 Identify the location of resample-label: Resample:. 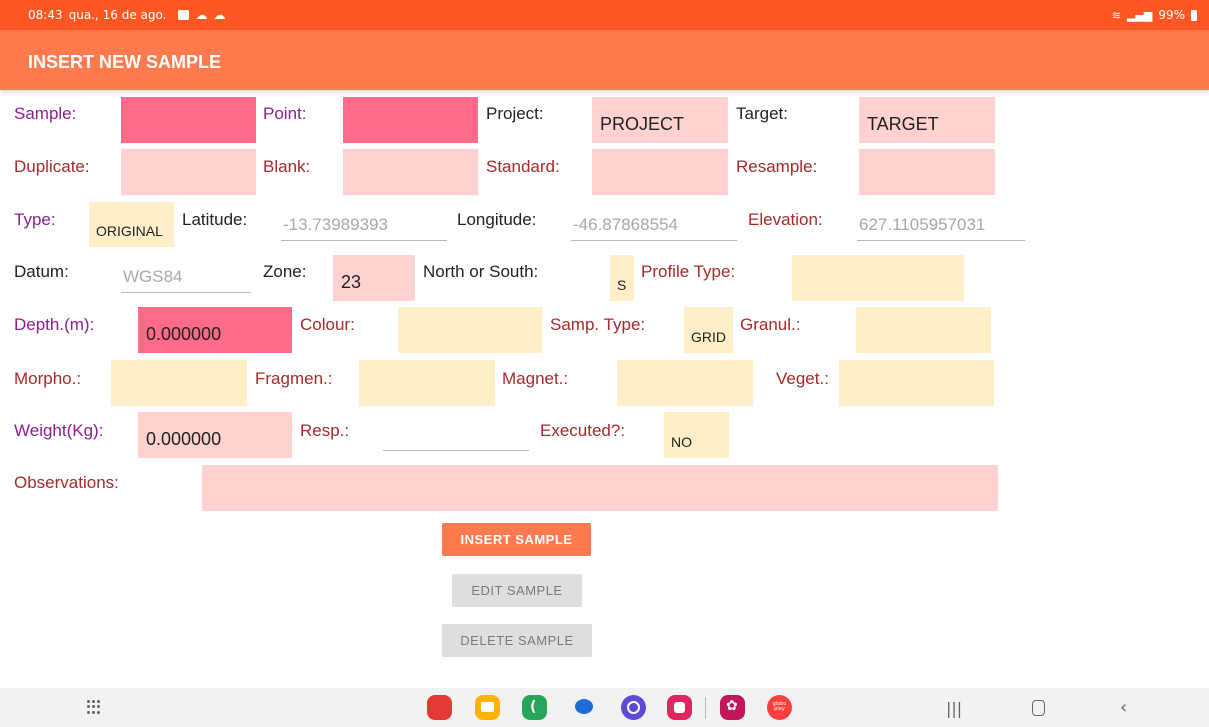
(777, 166).